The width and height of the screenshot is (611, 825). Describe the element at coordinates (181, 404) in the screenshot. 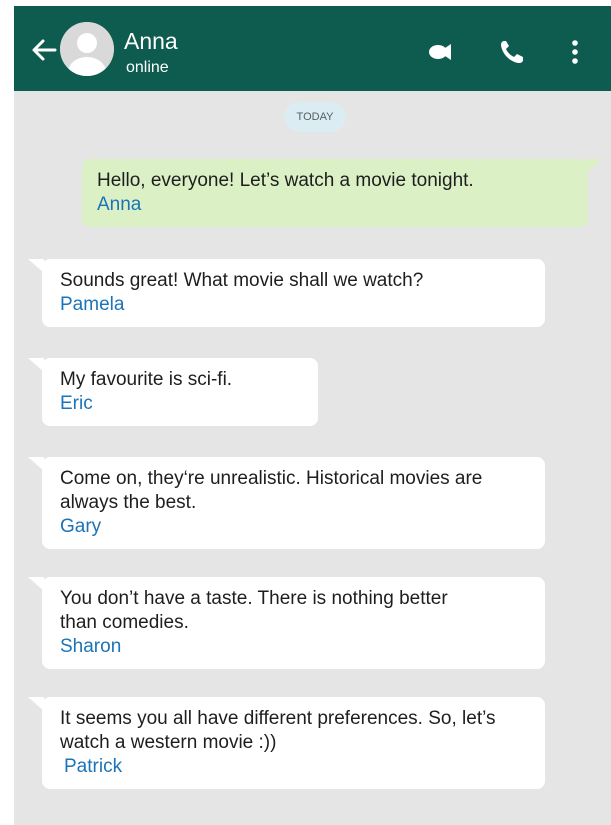

I see `message-sender: Eric` at that location.